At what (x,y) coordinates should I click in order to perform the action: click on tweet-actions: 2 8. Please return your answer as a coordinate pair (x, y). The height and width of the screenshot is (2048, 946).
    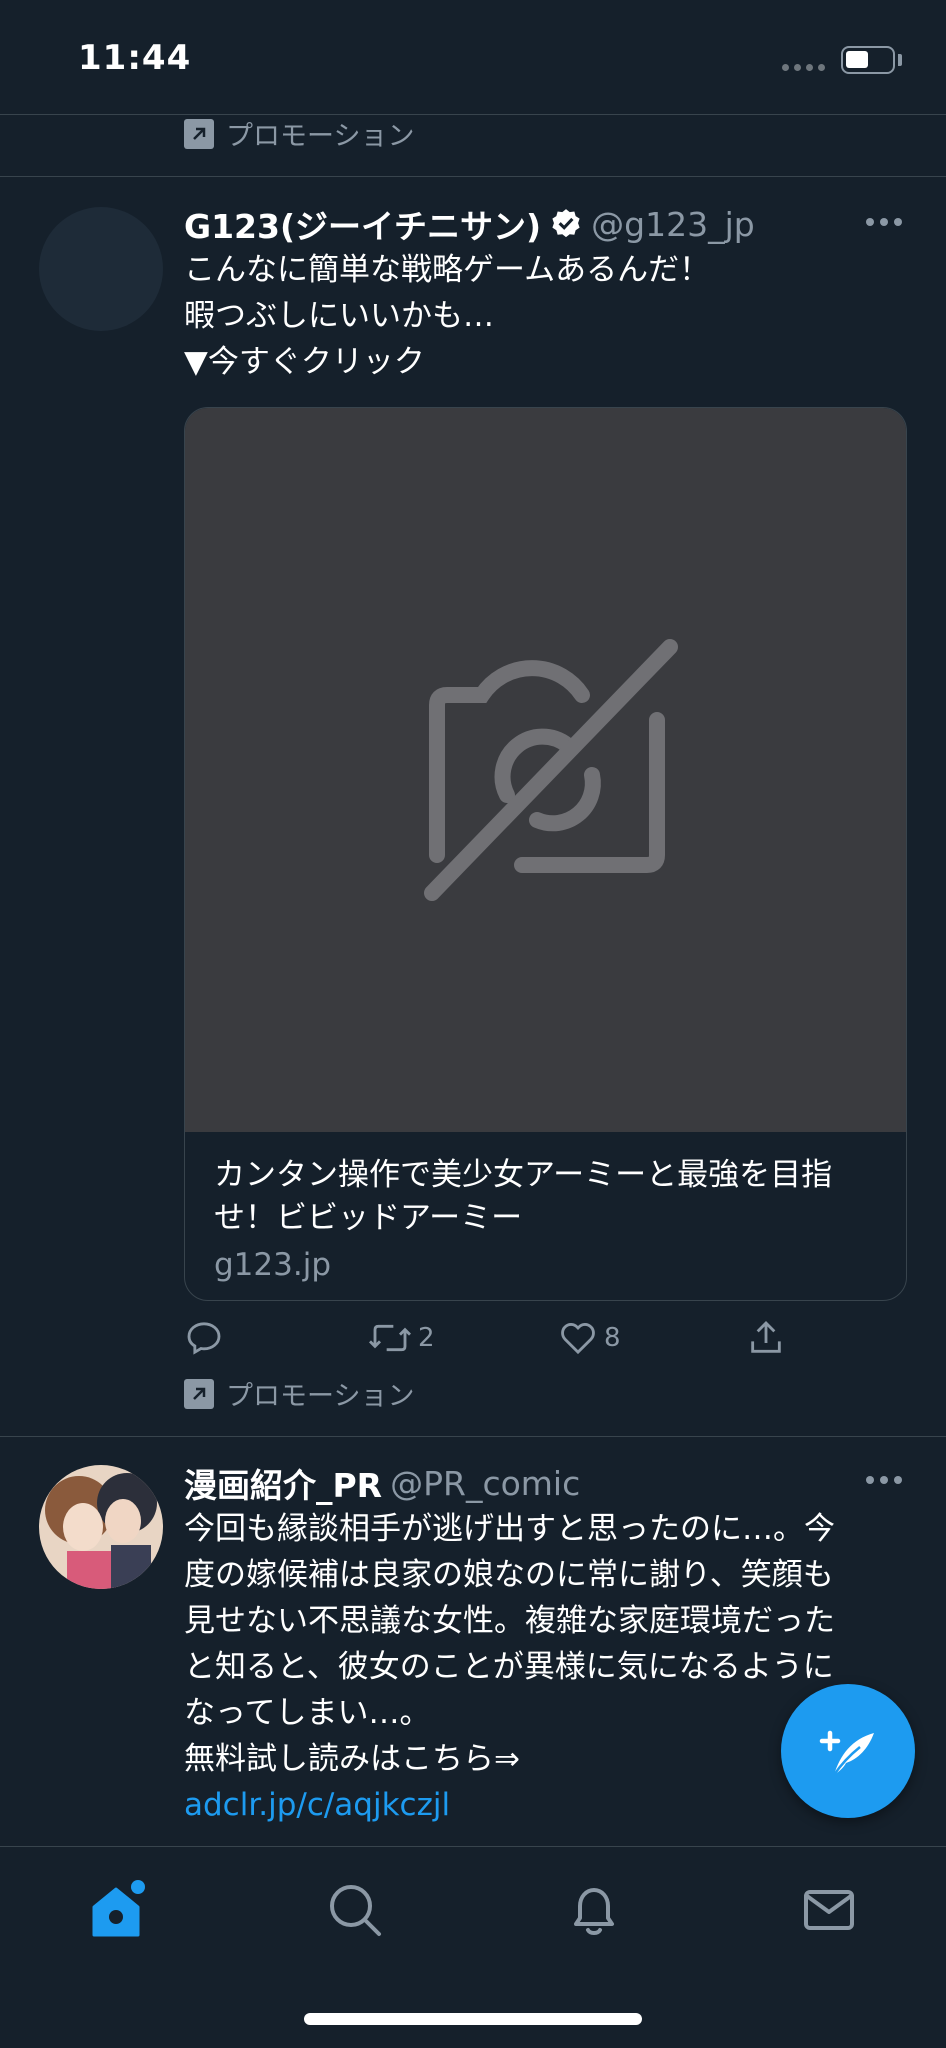
    Looking at the image, I should click on (494, 1343).